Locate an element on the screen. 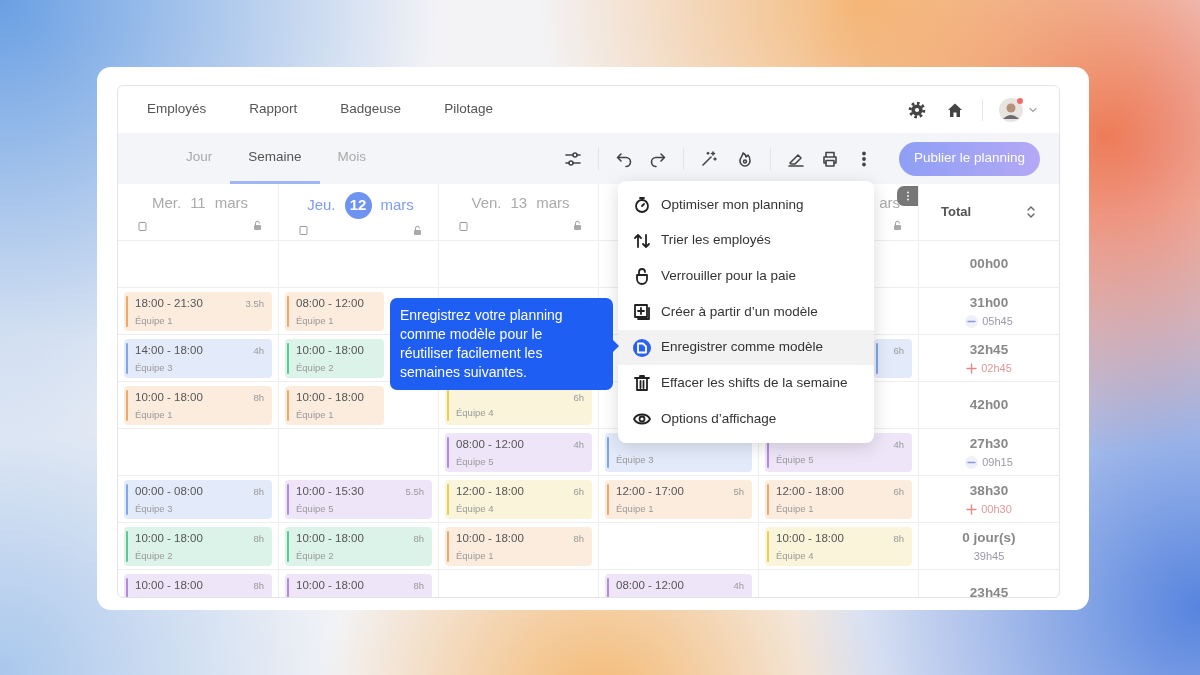  menu-item: Optimiser mon planning is located at coordinates (746, 205).